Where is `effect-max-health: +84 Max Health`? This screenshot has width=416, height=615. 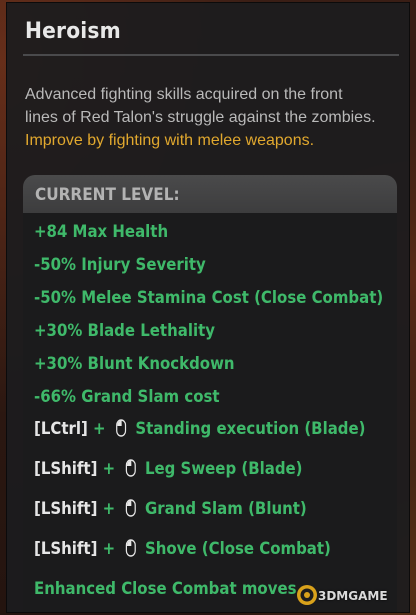 effect-max-health: +84 Max Health is located at coordinates (101, 232).